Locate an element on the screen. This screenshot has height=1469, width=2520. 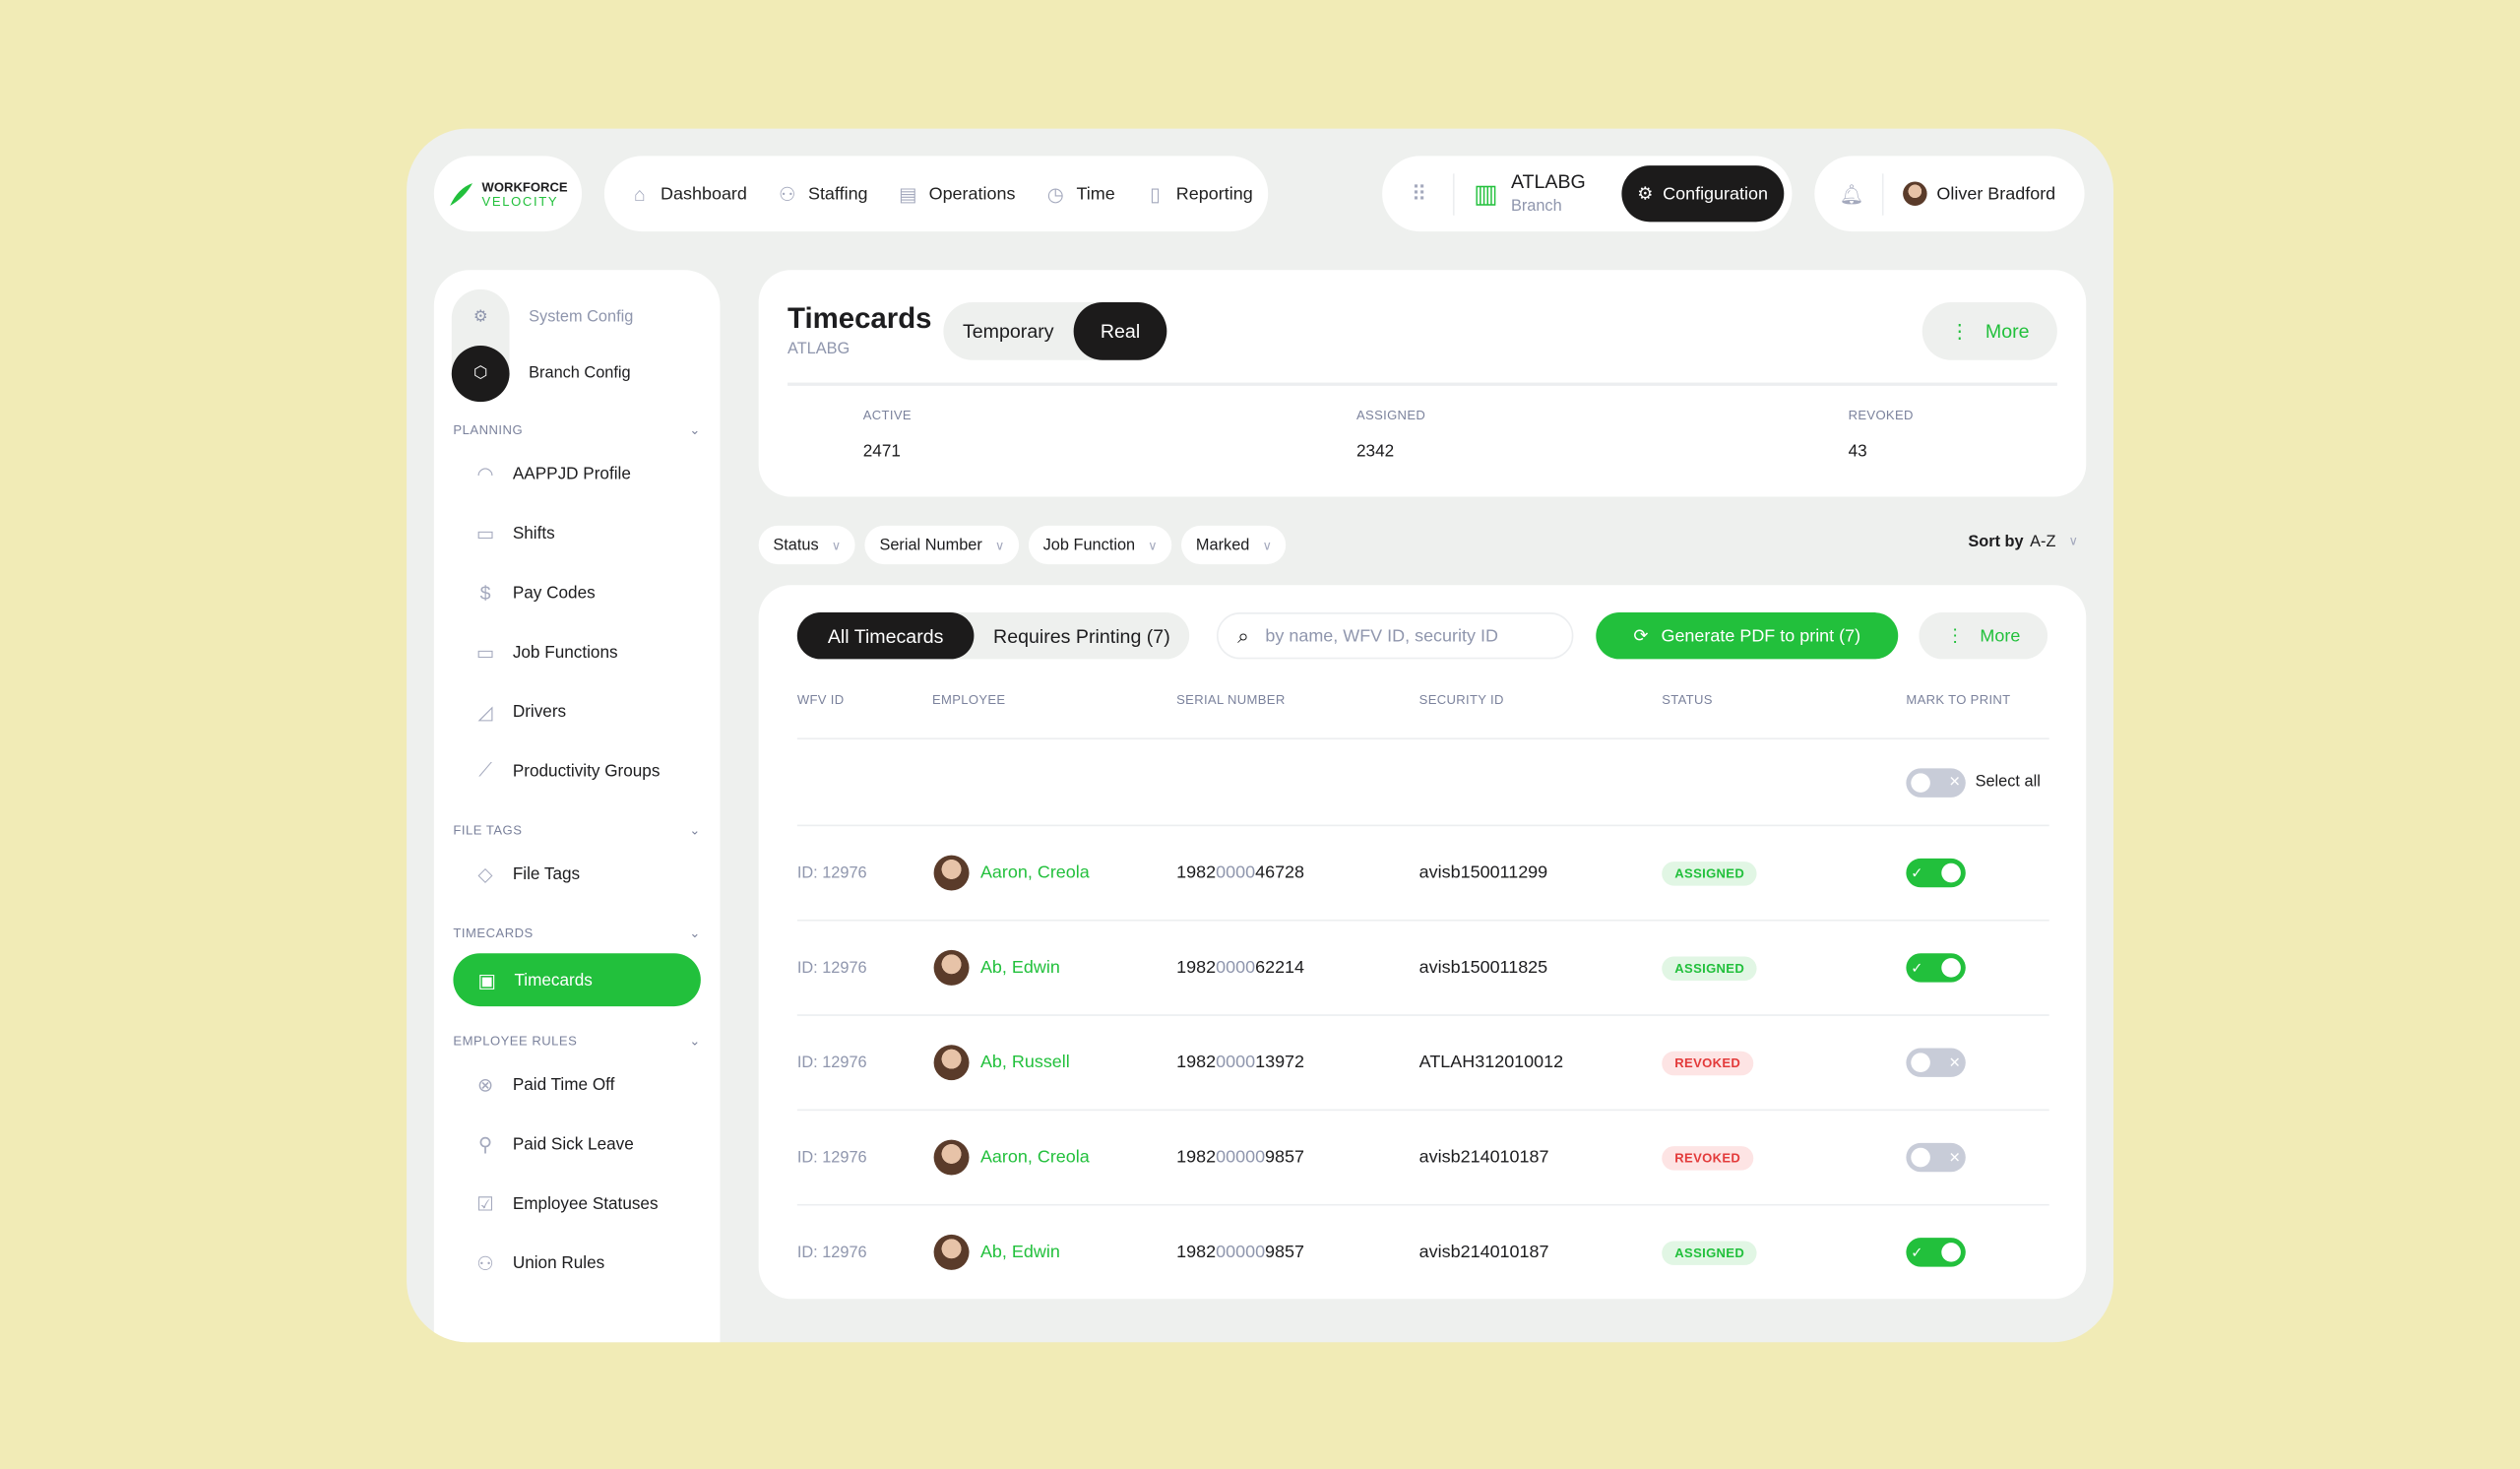
column-header-serial-number: SERIAL NUMBER is located at coordinates (1230, 700).